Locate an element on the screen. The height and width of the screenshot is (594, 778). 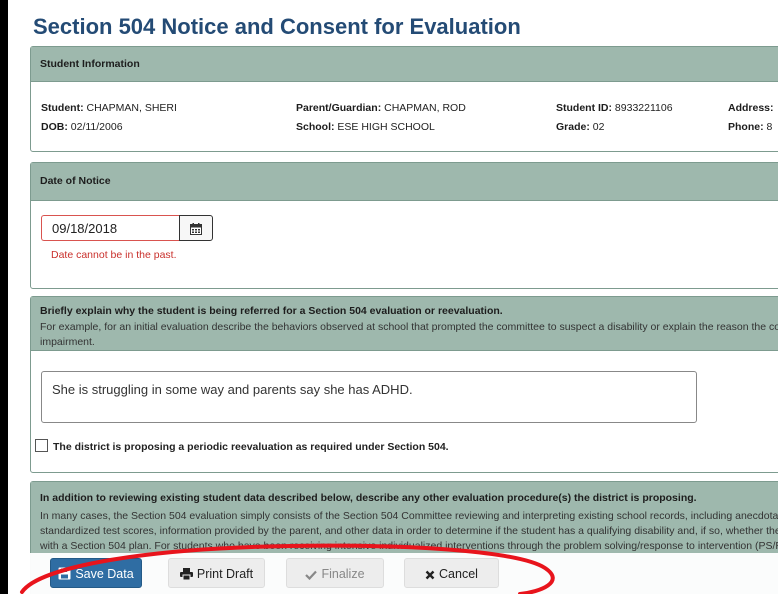
grade-value: 02 is located at coordinates (598, 127).